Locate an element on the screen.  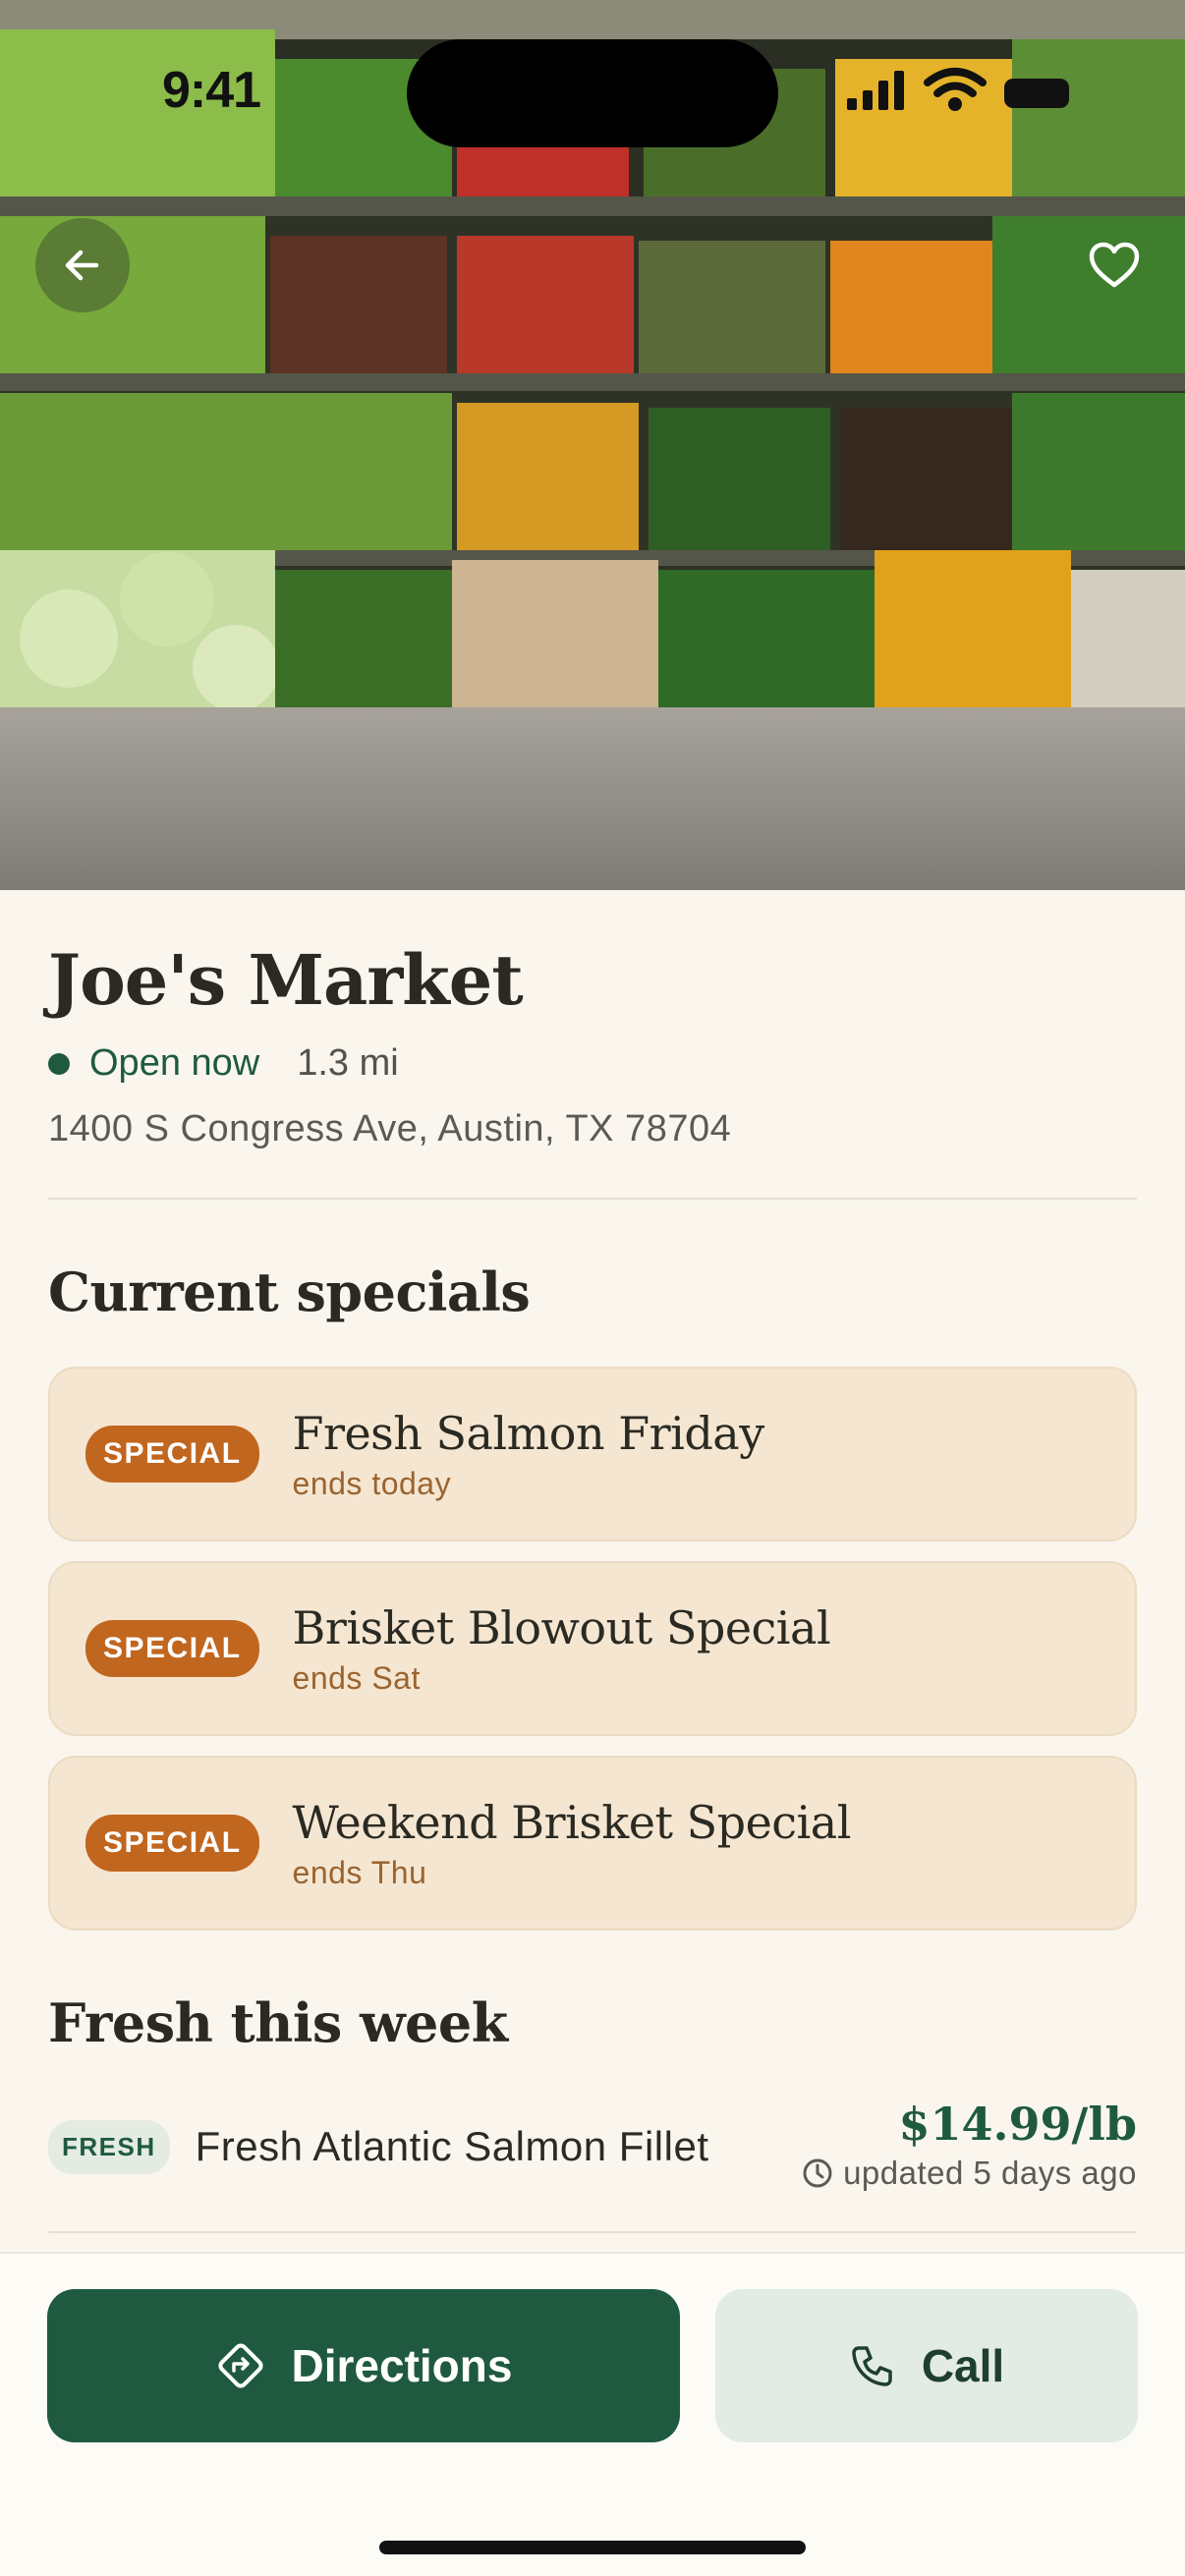
store-meta: Open now 1.3 mi is located at coordinates (592, 1063).